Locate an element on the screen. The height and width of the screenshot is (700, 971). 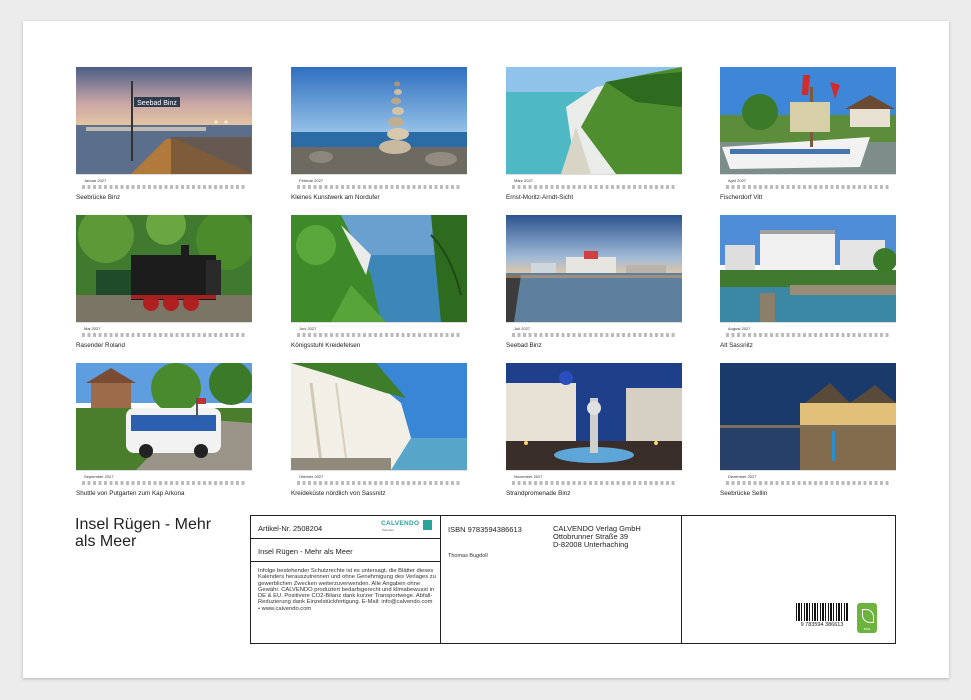
article-row: Artikel-Nr. 2508204 CALVENDO Kalender is located at coordinates (345, 527).